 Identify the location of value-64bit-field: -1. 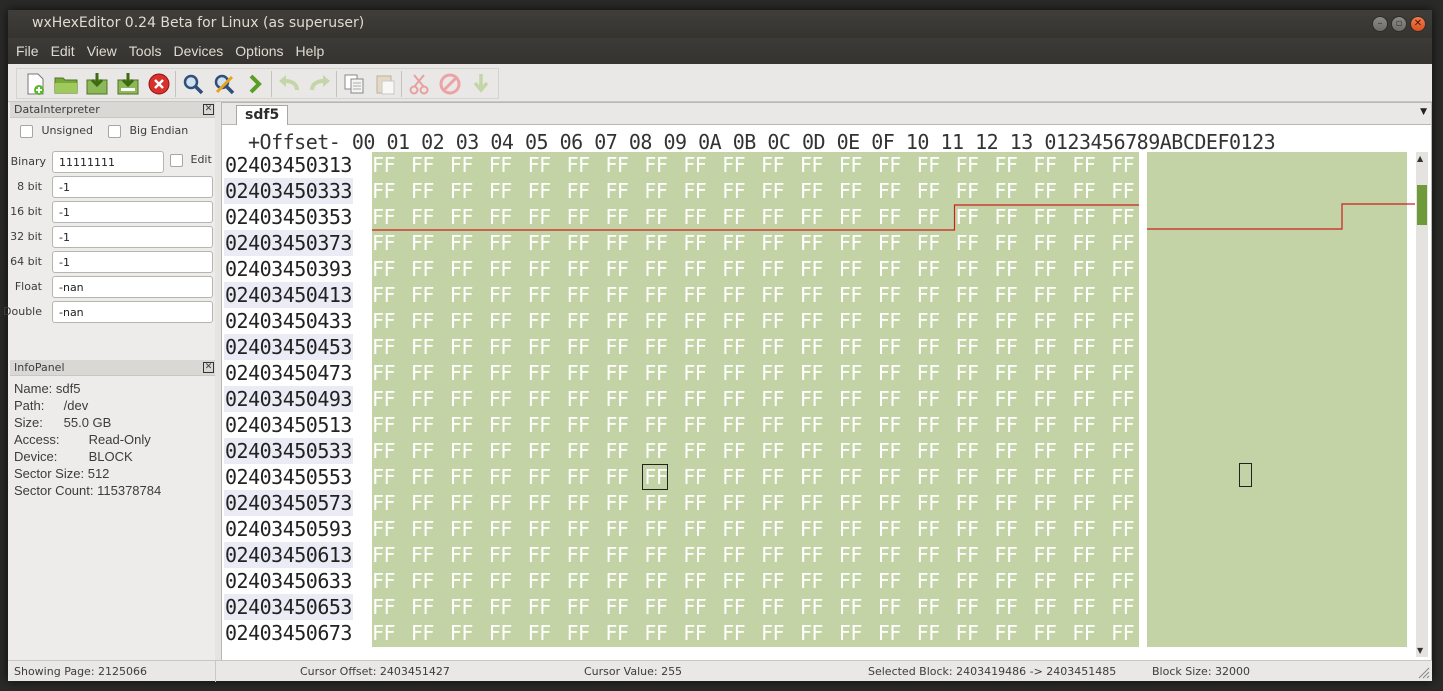
(132, 262).